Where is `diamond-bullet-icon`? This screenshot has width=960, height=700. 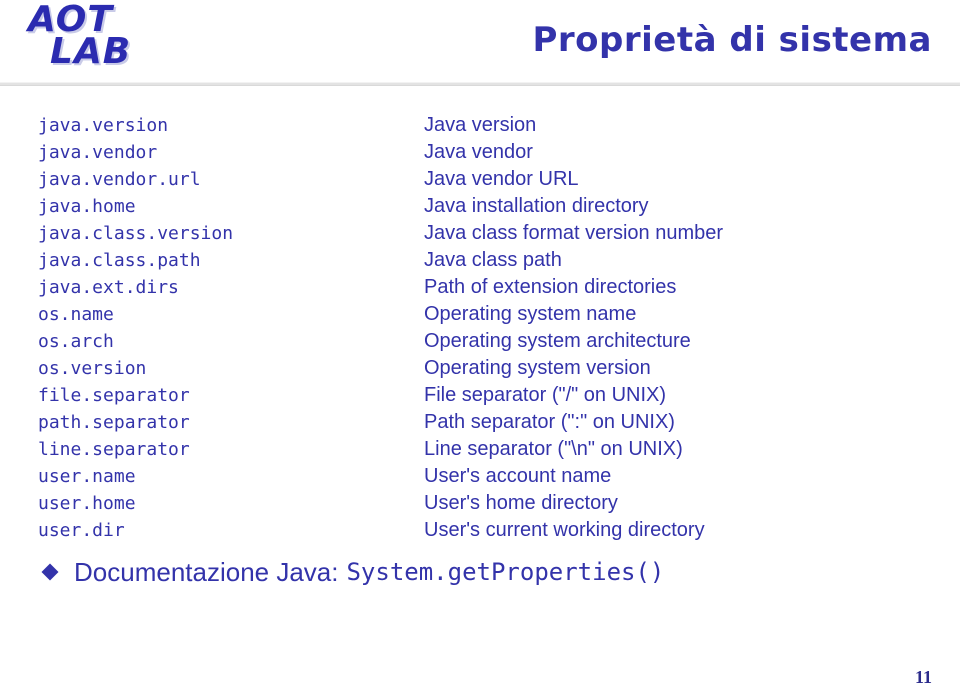 diamond-bullet-icon is located at coordinates (50, 572).